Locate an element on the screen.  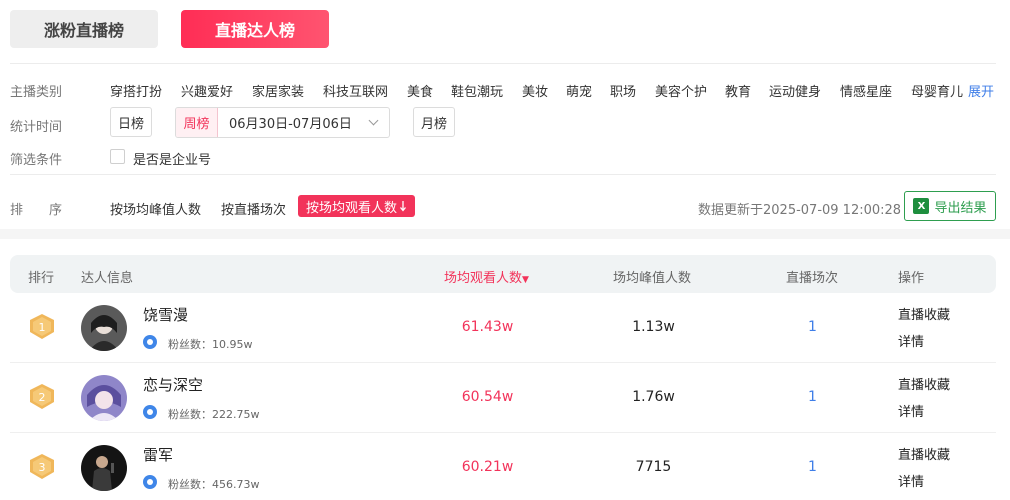
rank-medal-icon: 1 is located at coordinates (42, 326).